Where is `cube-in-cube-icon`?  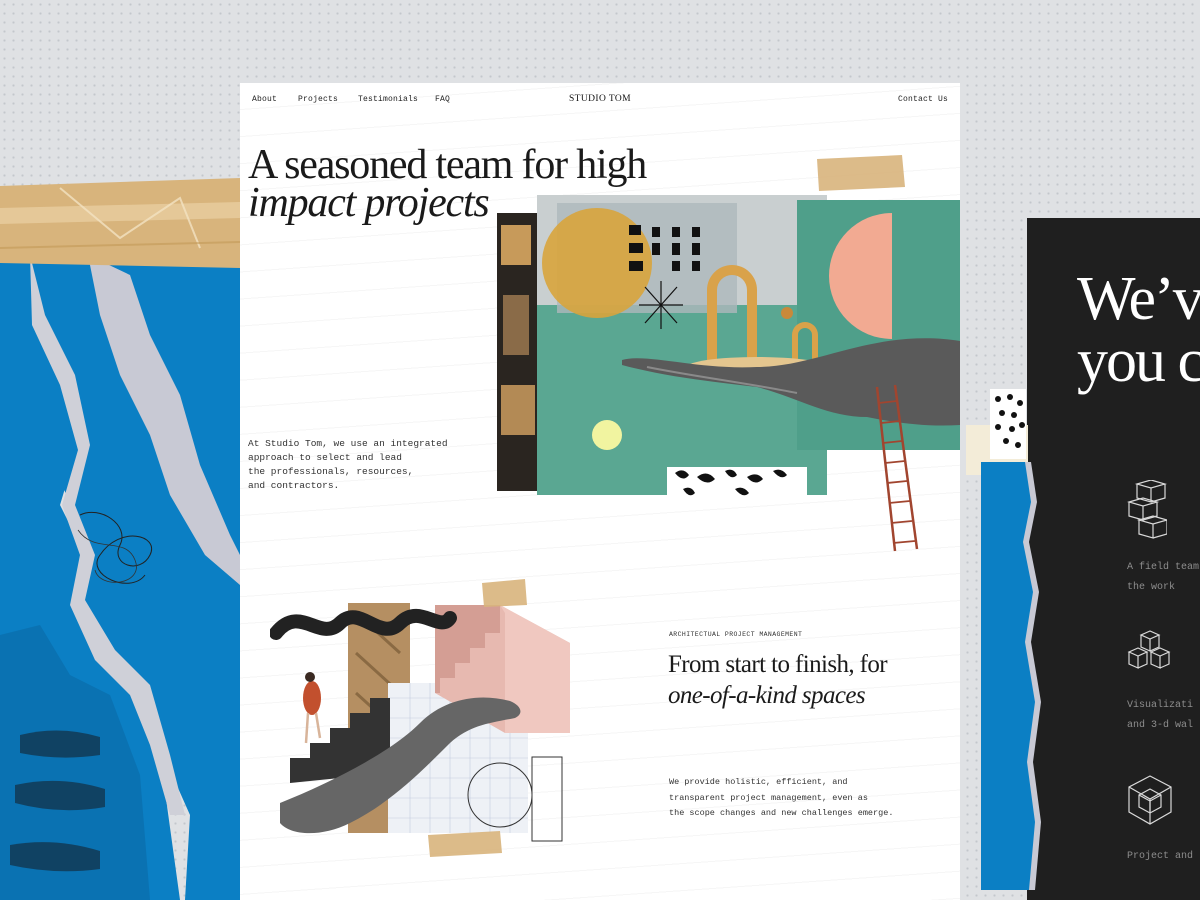
cube-in-cube-icon is located at coordinates (1150, 800).